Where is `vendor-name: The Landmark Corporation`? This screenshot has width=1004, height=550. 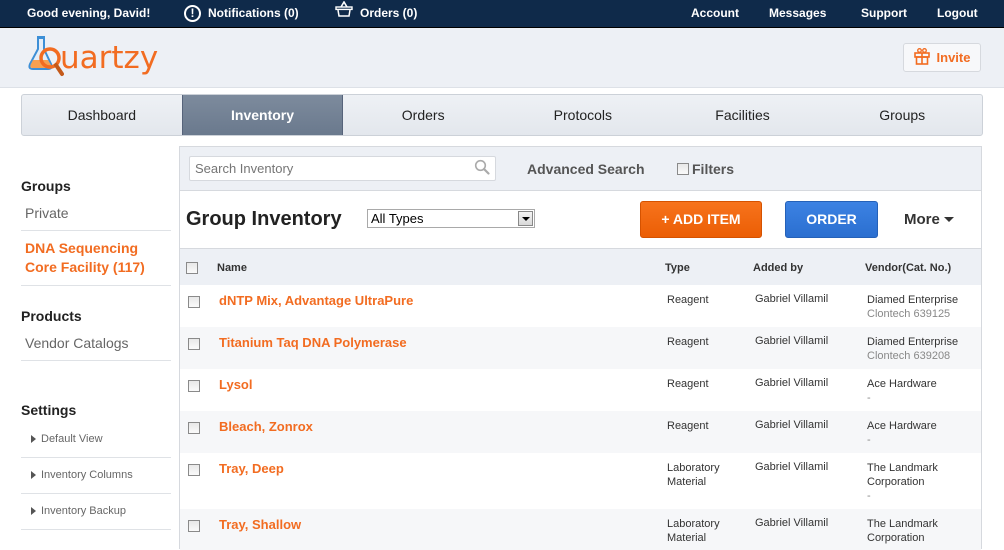 vendor-name: The Landmark Corporation is located at coordinates (902, 475).